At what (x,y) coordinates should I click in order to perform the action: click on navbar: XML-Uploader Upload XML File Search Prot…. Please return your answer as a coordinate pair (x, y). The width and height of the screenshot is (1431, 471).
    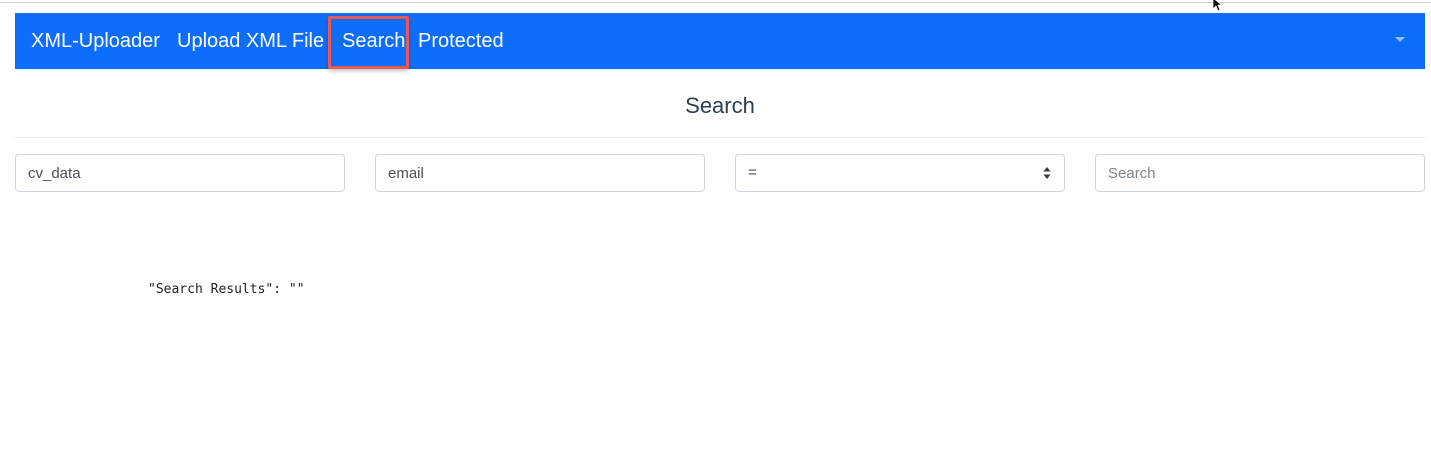
    Looking at the image, I should click on (720, 41).